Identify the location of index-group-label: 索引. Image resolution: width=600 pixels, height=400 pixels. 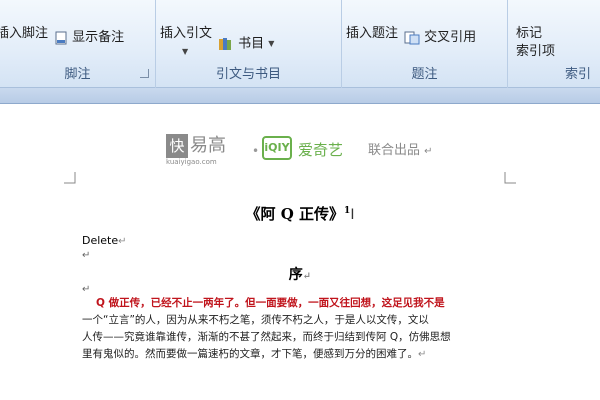
(577, 74).